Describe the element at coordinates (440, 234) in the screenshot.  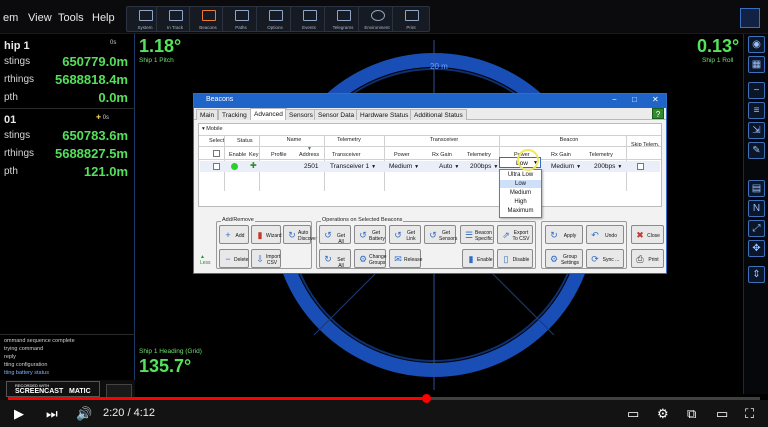
I see `get-sensors-button: ↺ Get Sensors` at that location.